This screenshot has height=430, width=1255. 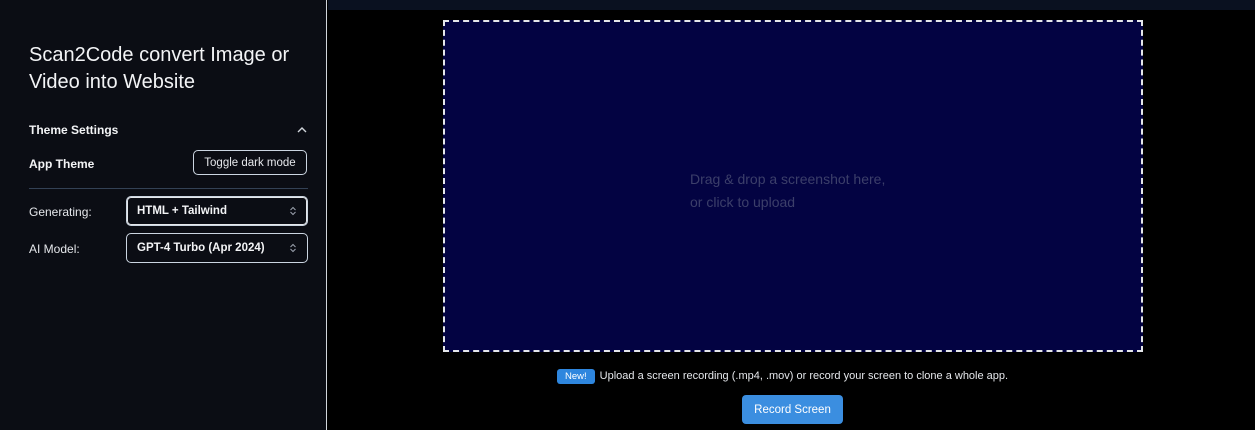 What do you see at coordinates (168, 188) in the screenshot?
I see `divider` at bounding box center [168, 188].